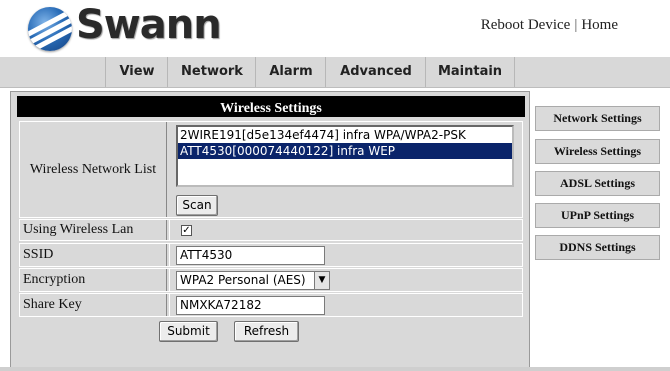 The height and width of the screenshot is (371, 670). Describe the element at coordinates (345, 151) in the screenshot. I see `network-option-selected: ATT4530[000074440122] infra WEP` at that location.